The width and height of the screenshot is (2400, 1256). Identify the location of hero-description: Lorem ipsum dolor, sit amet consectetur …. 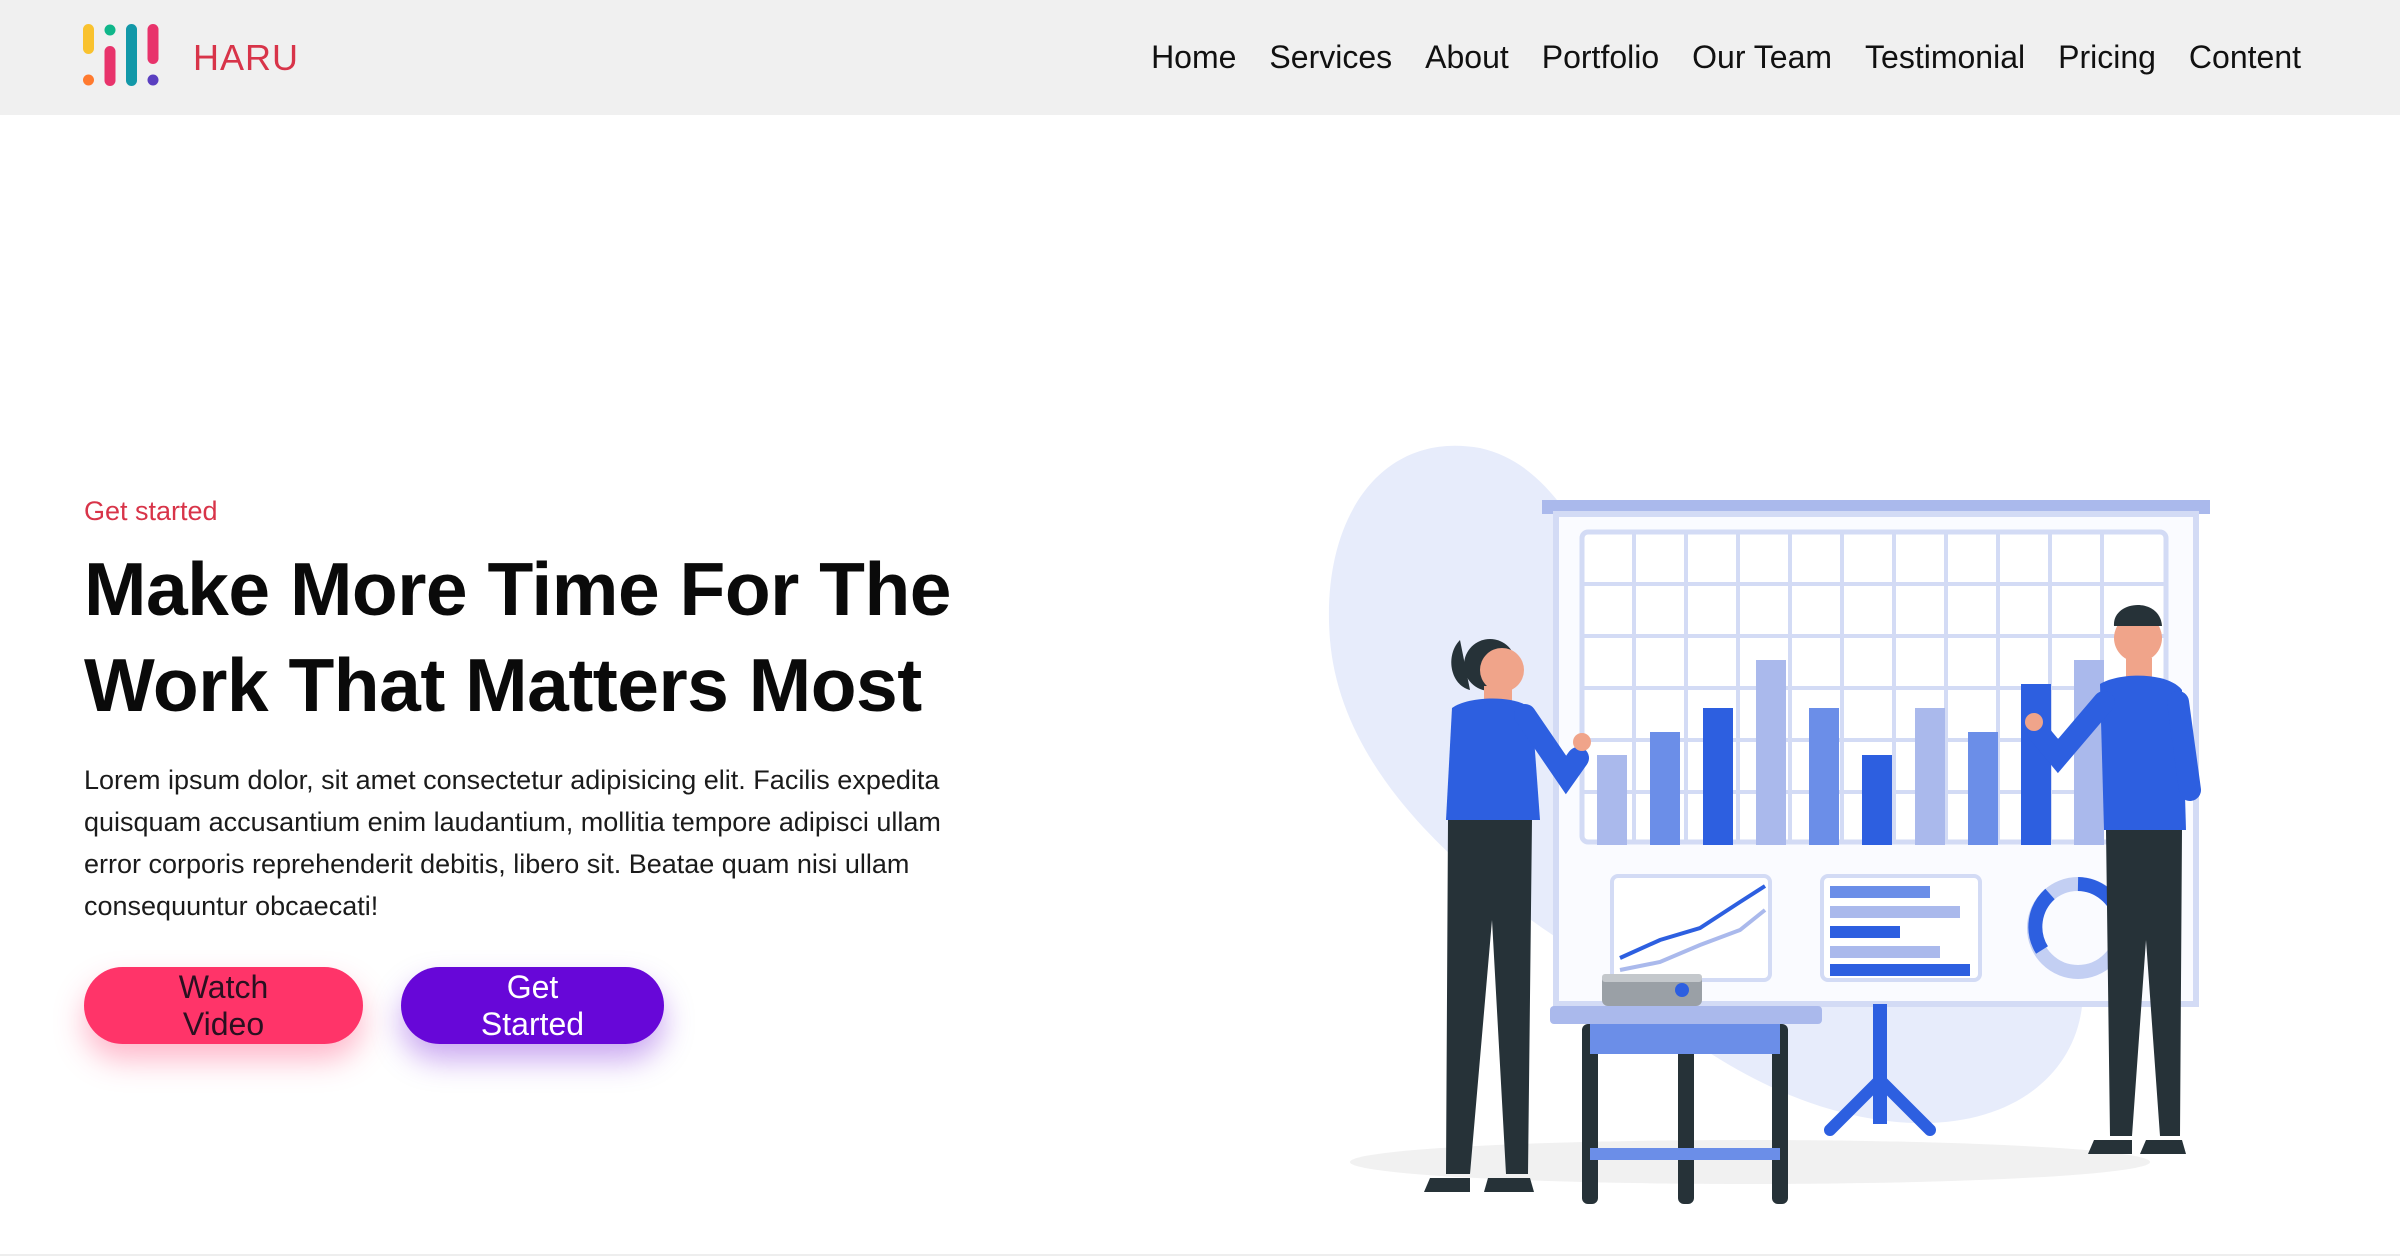
(512, 843).